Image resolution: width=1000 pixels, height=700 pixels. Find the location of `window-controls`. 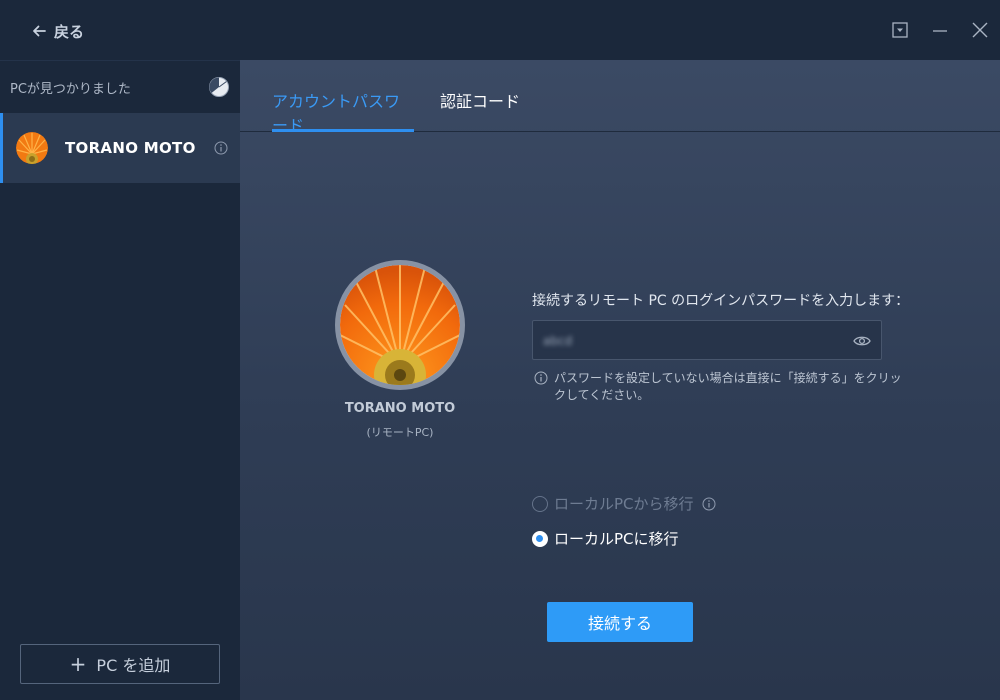

window-controls is located at coordinates (940, 30).